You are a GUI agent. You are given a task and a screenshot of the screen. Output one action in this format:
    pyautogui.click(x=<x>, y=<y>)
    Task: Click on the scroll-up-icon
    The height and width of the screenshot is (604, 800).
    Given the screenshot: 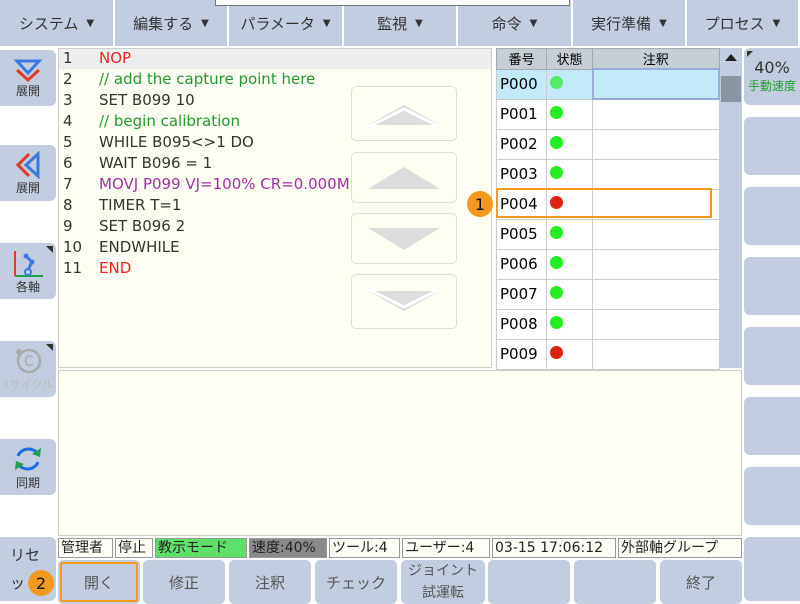 What is the action you would take?
    pyautogui.click(x=731, y=57)
    